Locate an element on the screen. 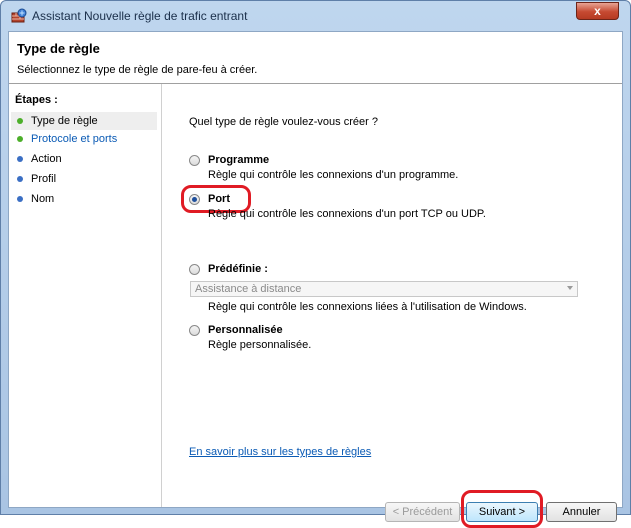 This screenshot has height=528, width=631. step-protocol-ports: Protocole et ports is located at coordinates (84, 139).